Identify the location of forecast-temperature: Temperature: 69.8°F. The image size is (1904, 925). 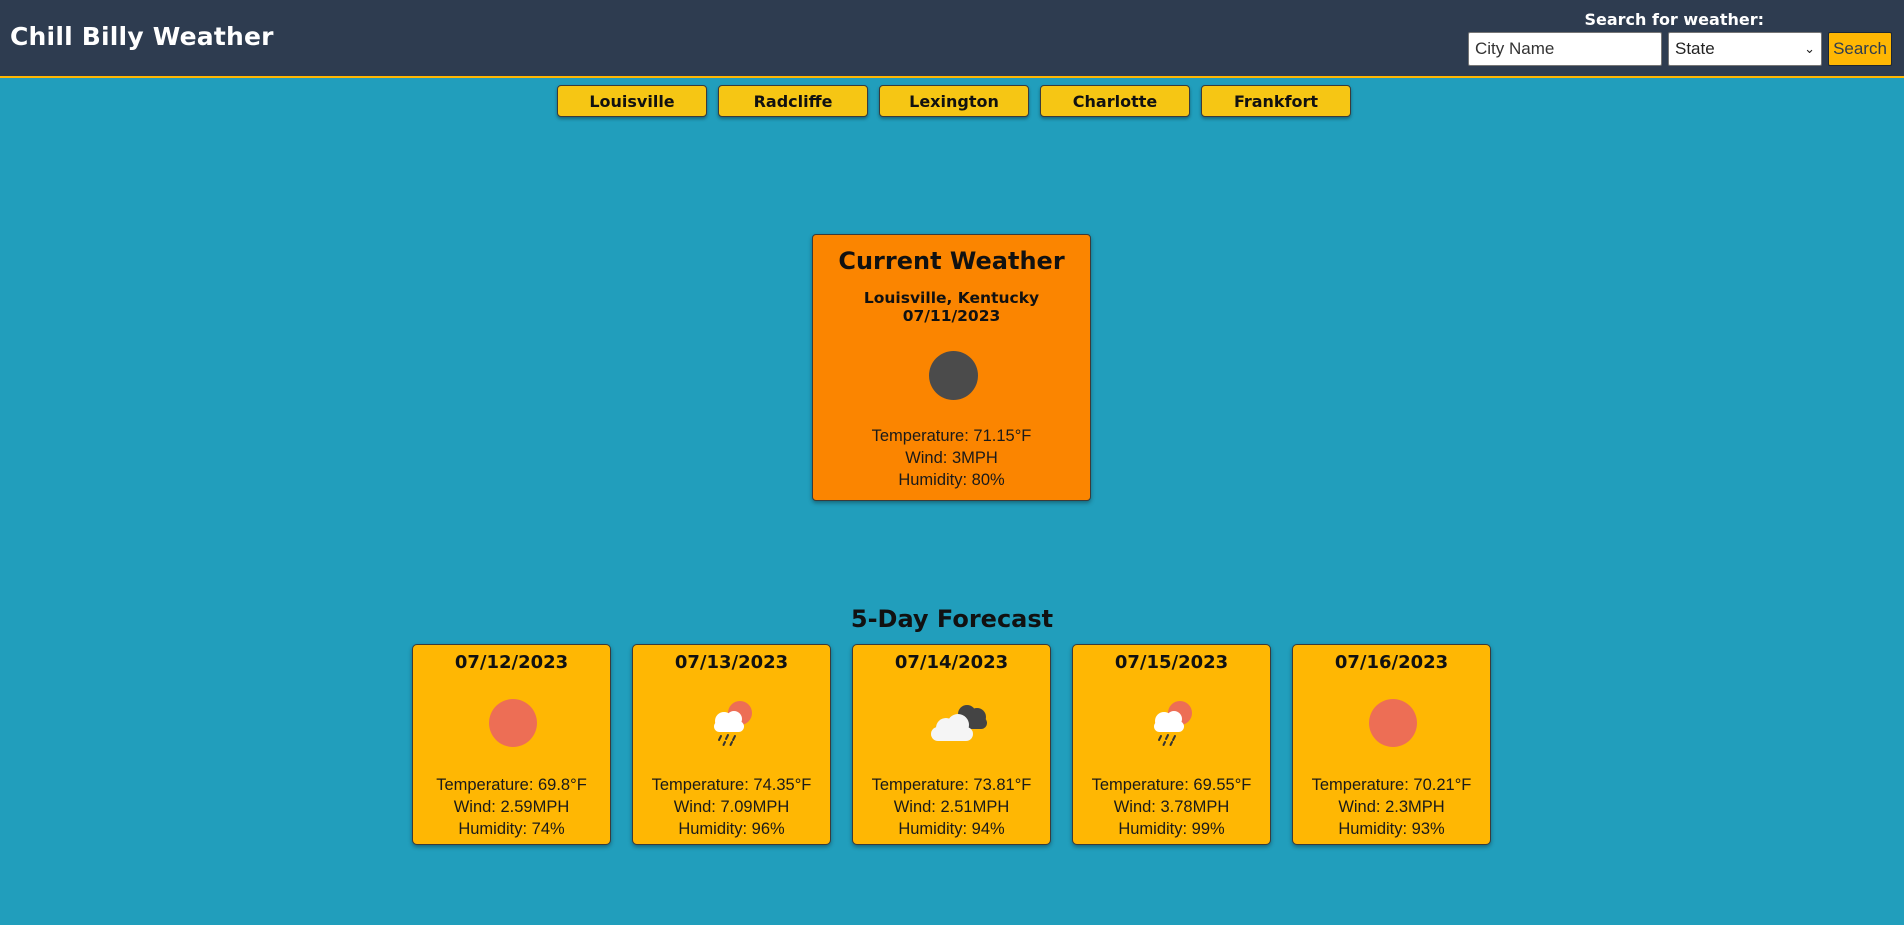
(511, 785).